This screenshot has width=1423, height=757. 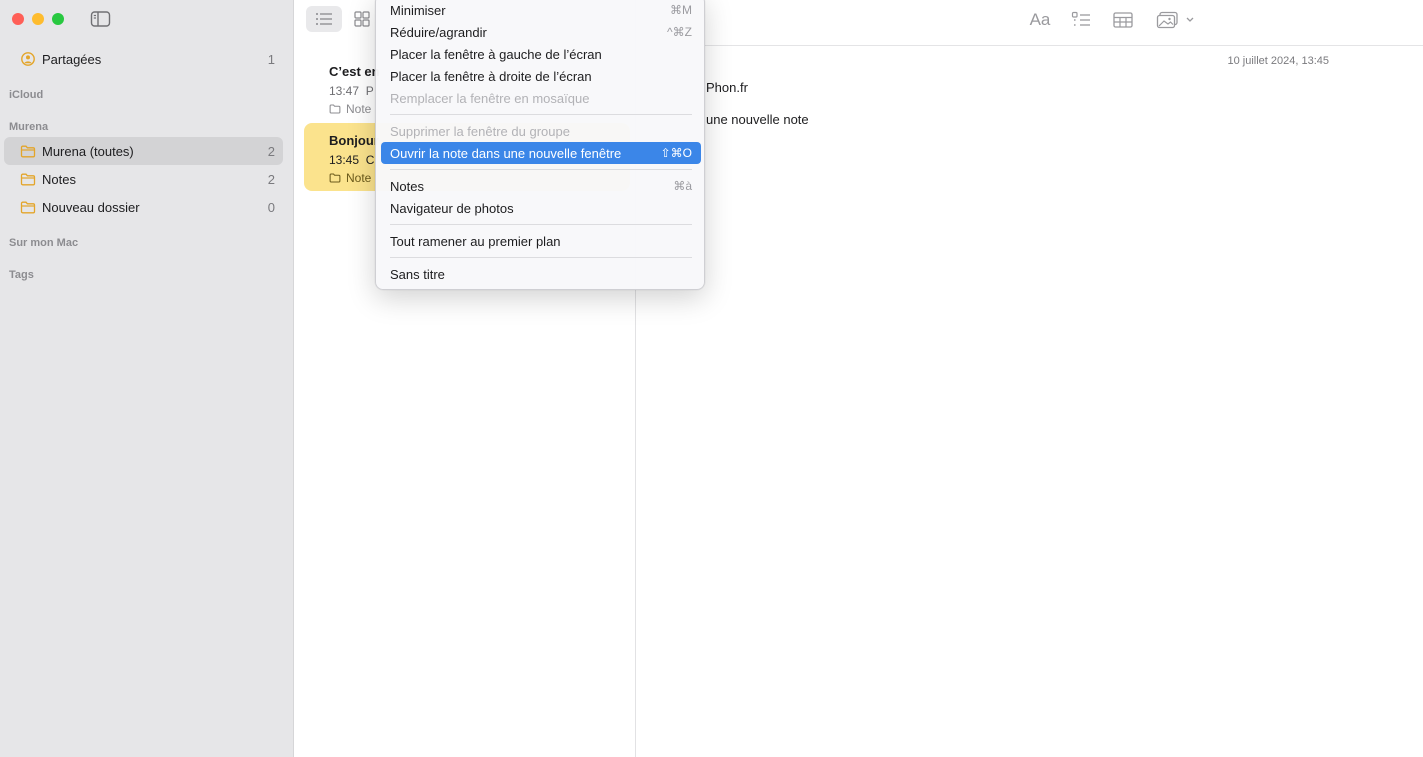 I want to click on list-view-button, so click(x=324, y=19).